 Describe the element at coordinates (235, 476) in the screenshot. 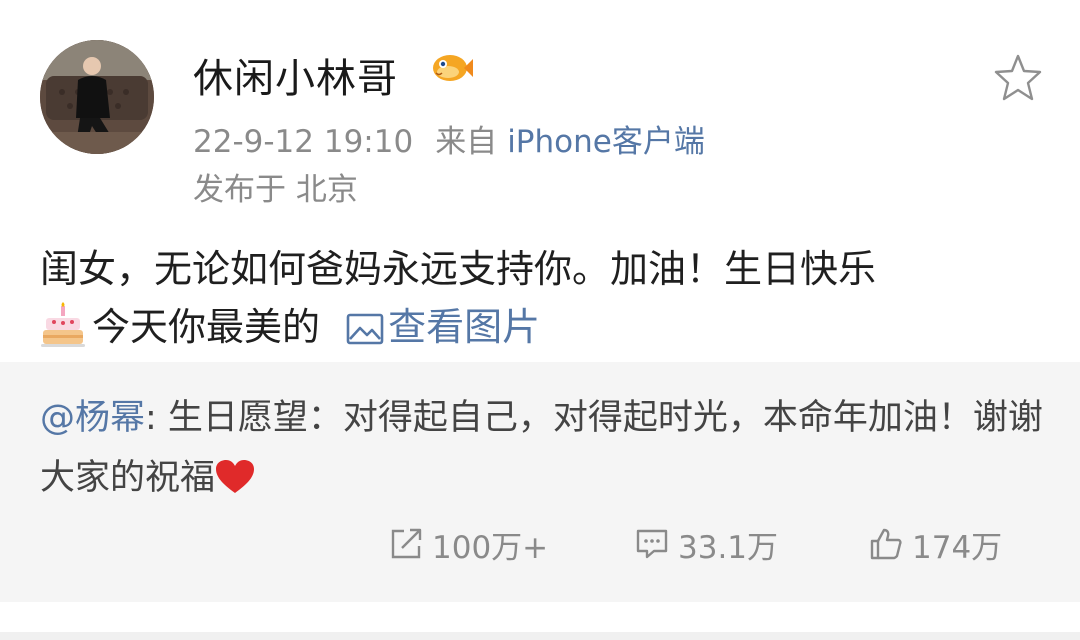

I see `red-heart-icon` at that location.